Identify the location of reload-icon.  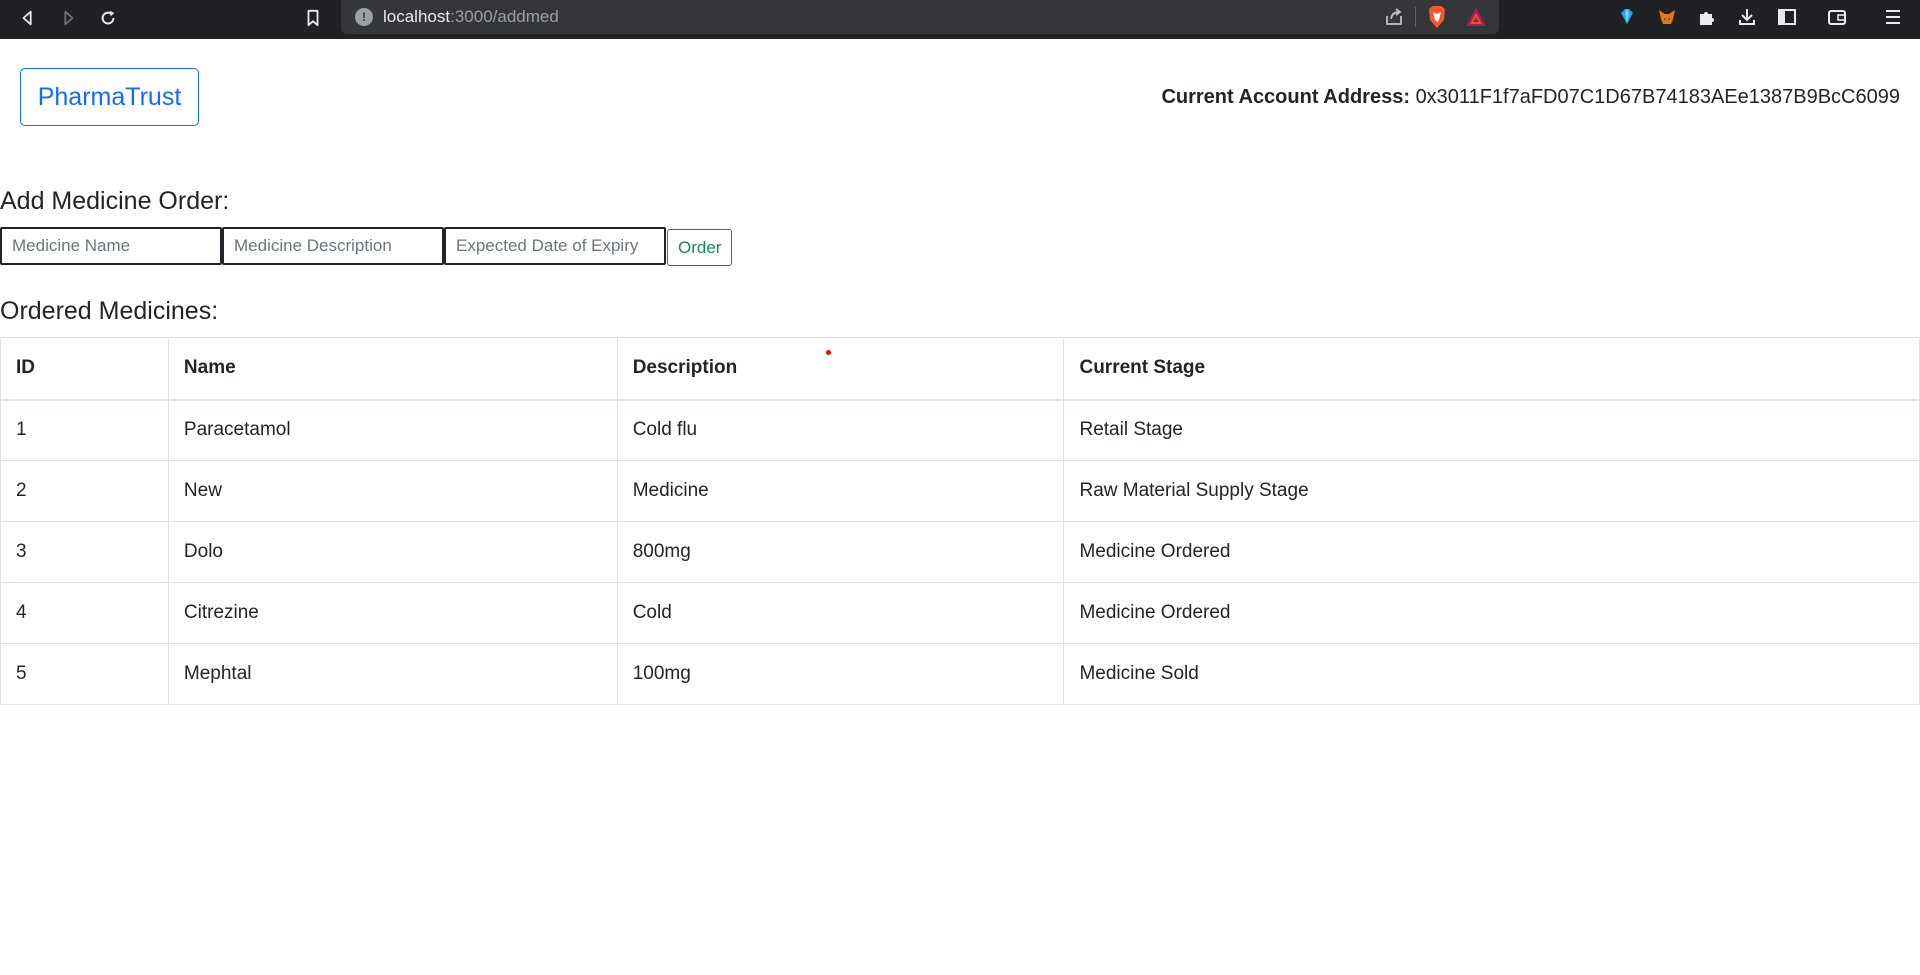
(108, 18).